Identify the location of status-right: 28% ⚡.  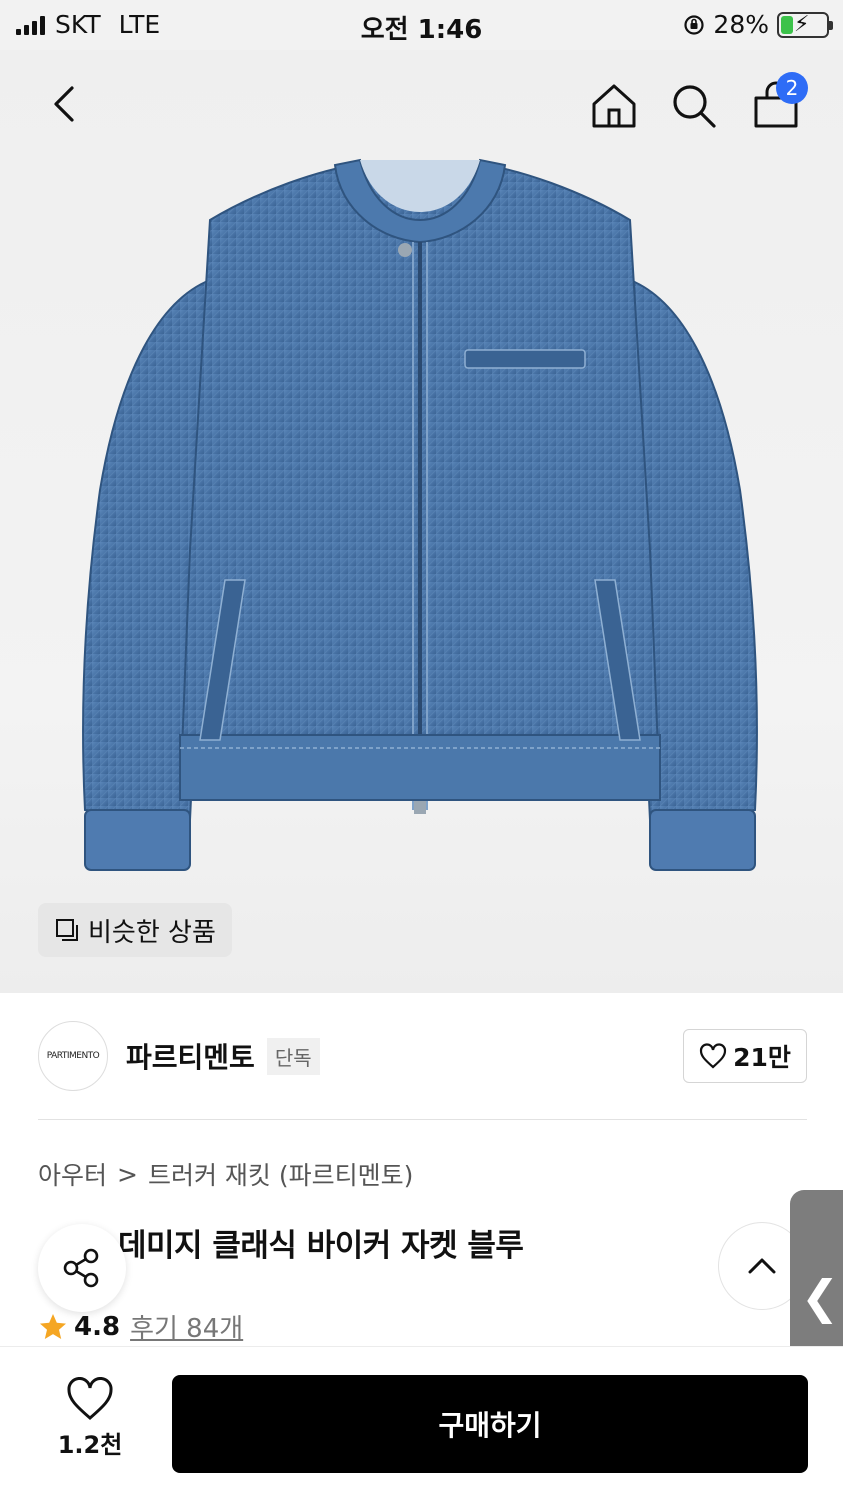
(758, 24).